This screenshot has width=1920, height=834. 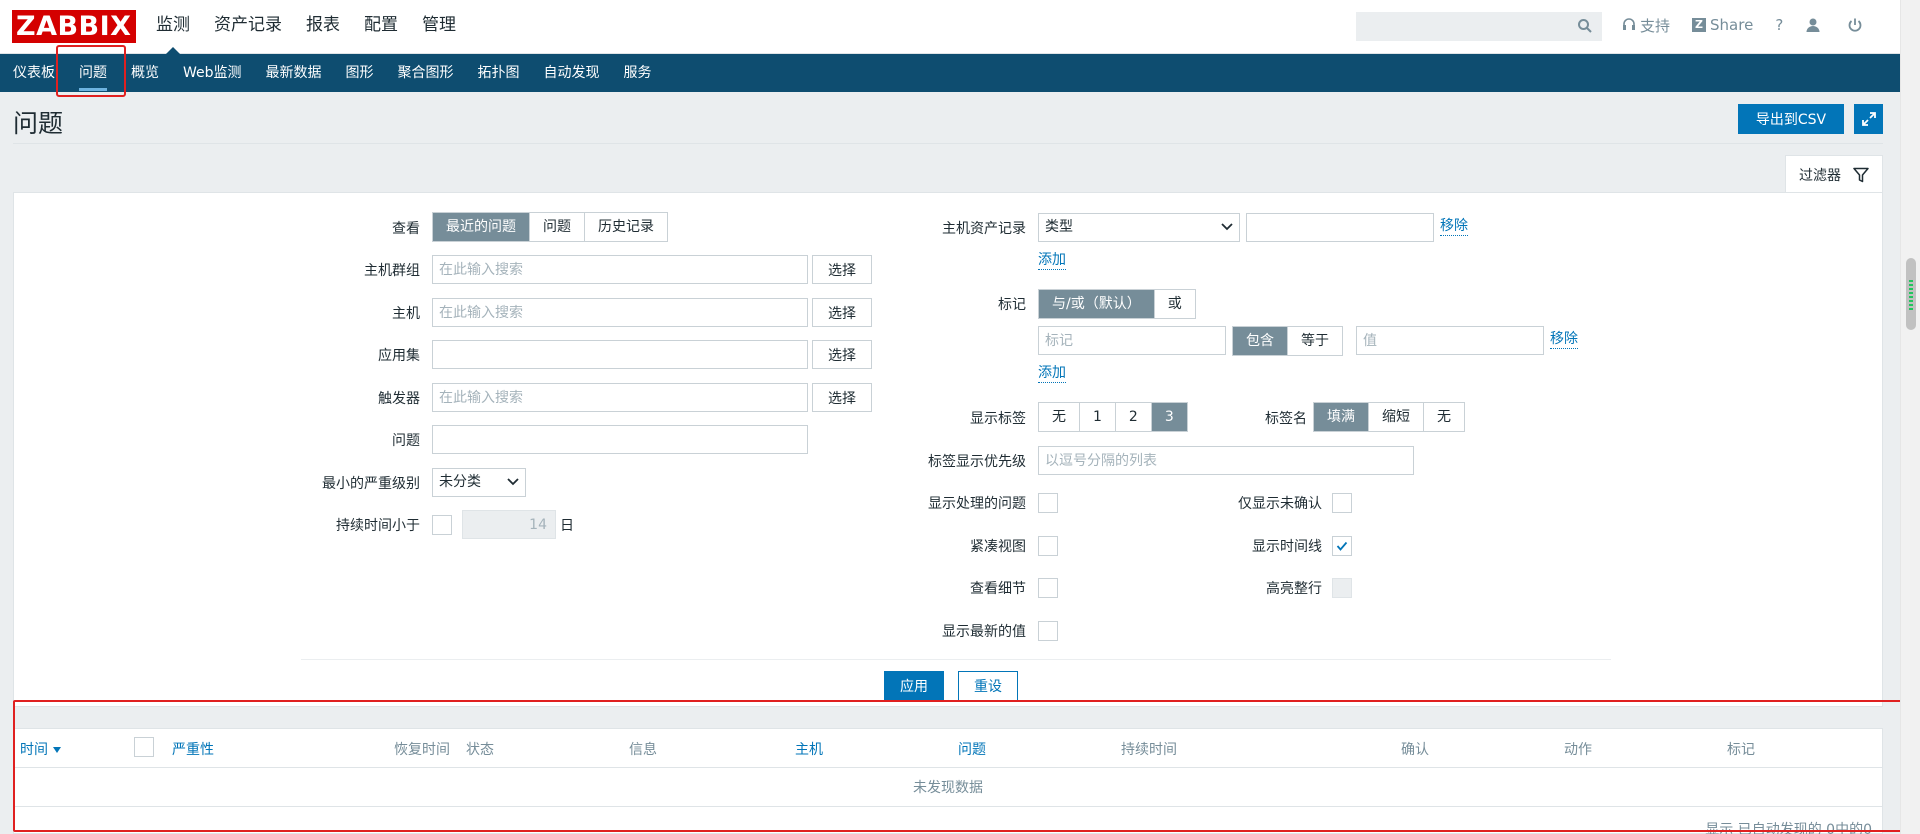 I want to click on highlight-row-checkbox, so click(x=1342, y=588).